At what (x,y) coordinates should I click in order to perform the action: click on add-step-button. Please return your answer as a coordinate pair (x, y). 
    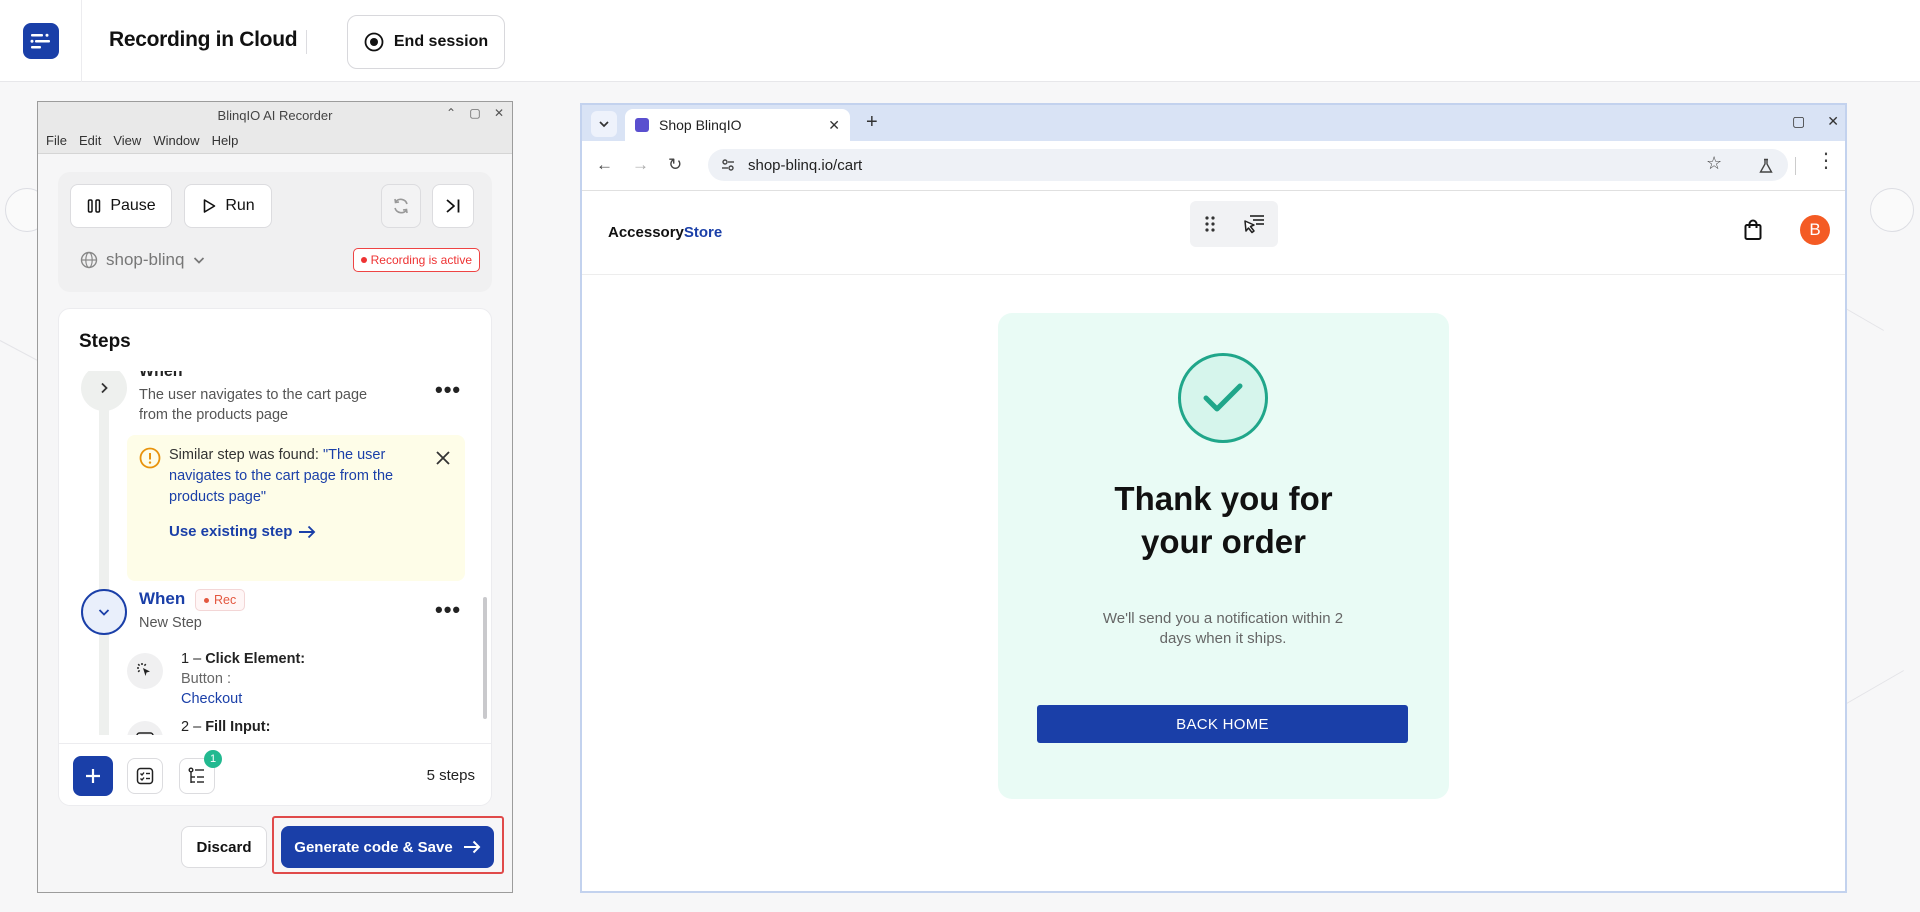
    Looking at the image, I should click on (93, 776).